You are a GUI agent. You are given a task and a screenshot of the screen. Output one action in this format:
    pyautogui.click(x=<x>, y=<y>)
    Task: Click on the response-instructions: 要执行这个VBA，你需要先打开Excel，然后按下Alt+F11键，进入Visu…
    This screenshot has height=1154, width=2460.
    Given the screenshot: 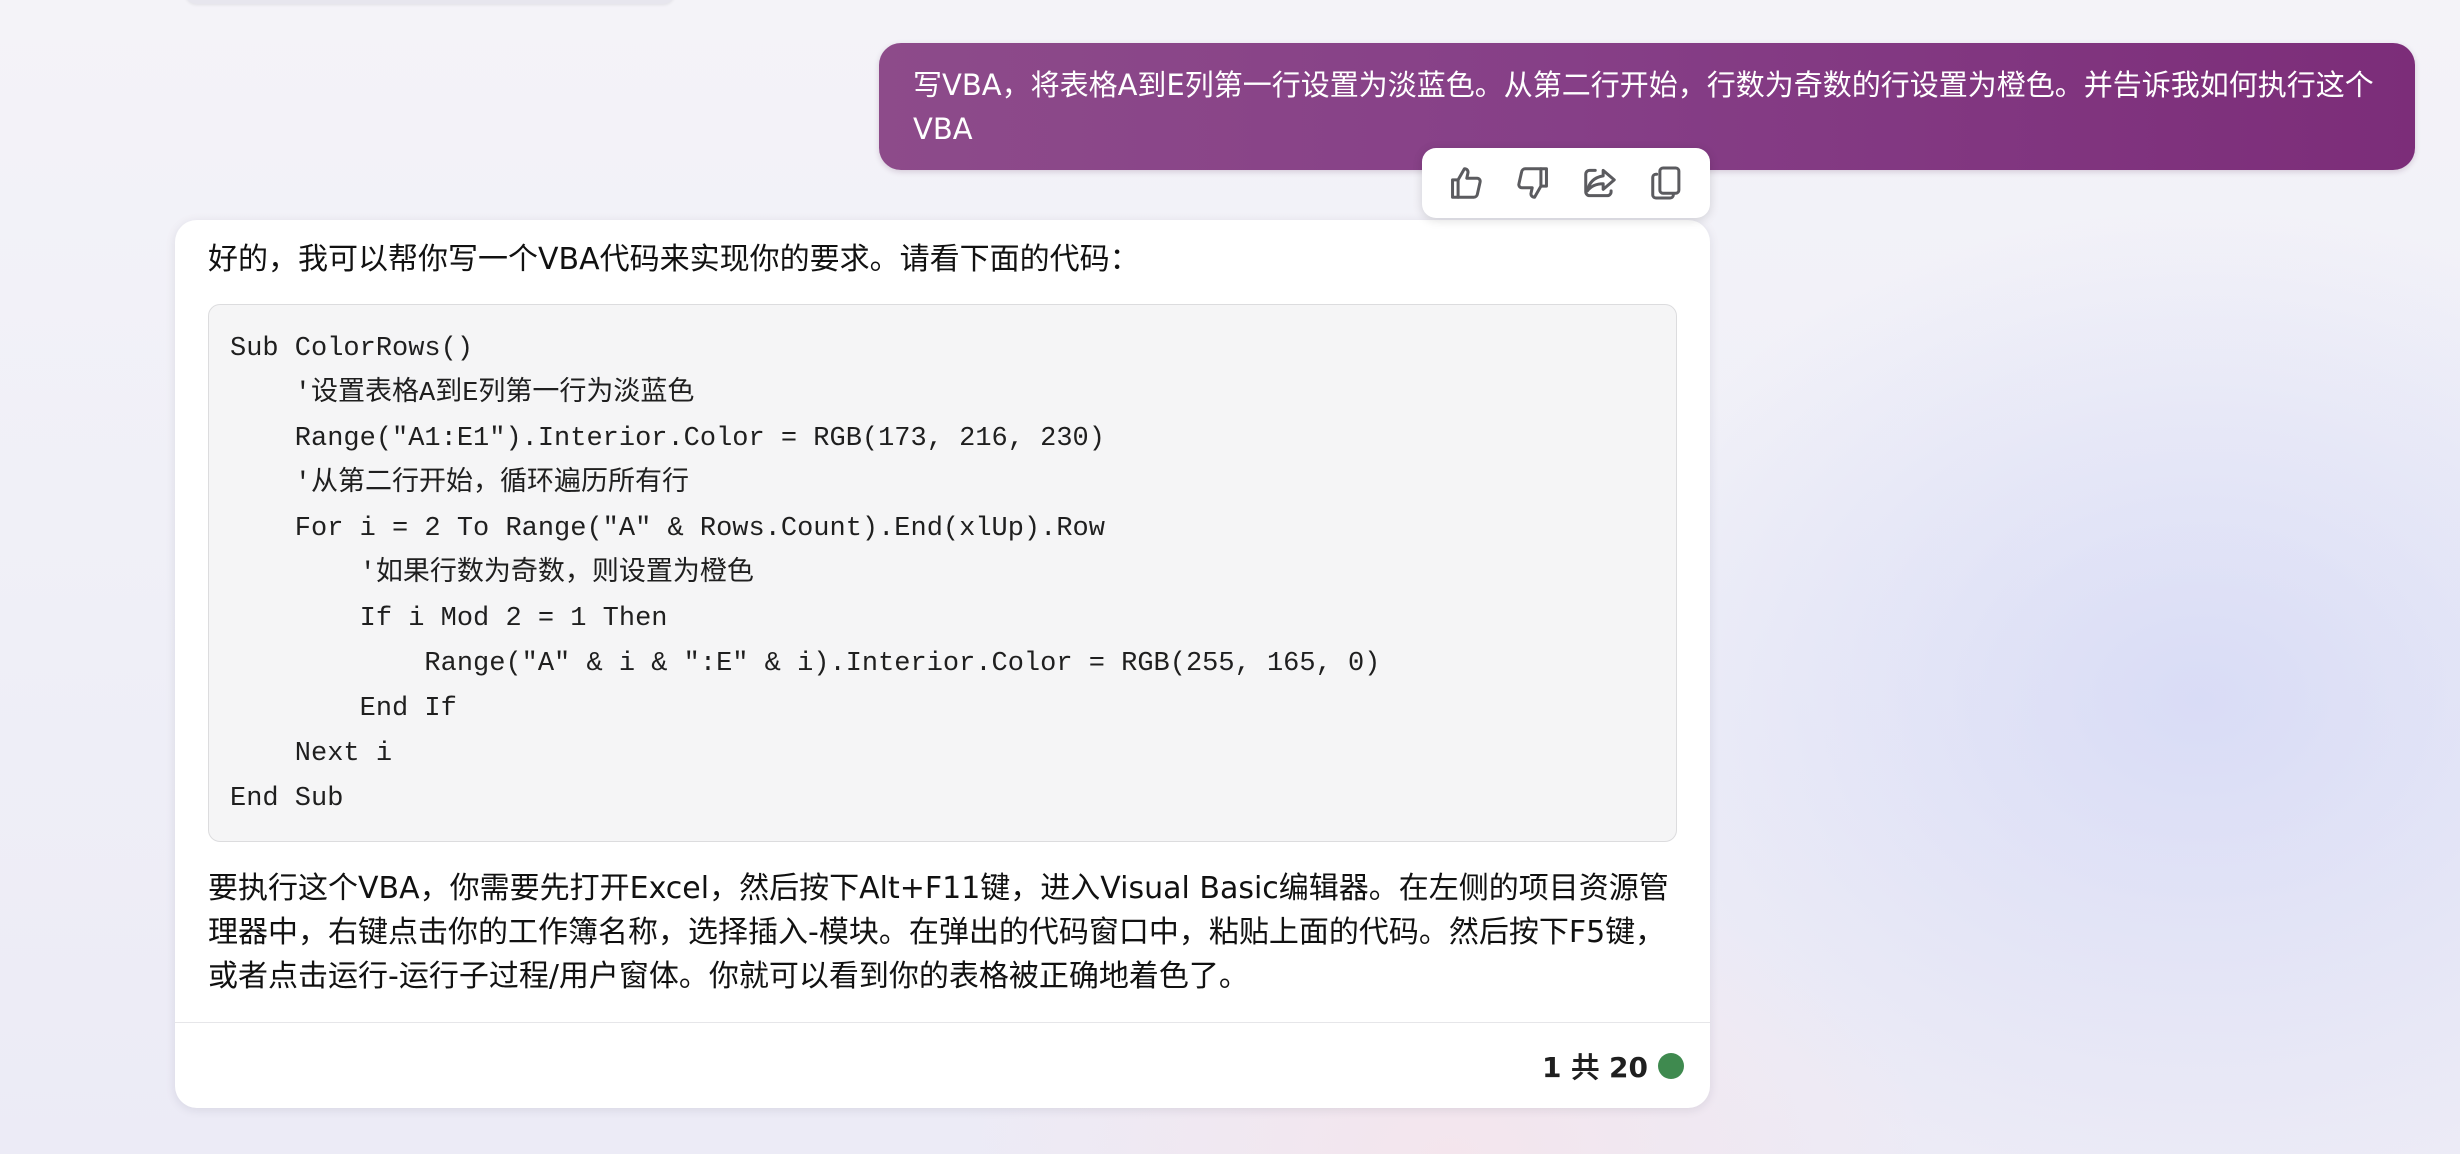 What is the action you would take?
    pyautogui.click(x=938, y=932)
    